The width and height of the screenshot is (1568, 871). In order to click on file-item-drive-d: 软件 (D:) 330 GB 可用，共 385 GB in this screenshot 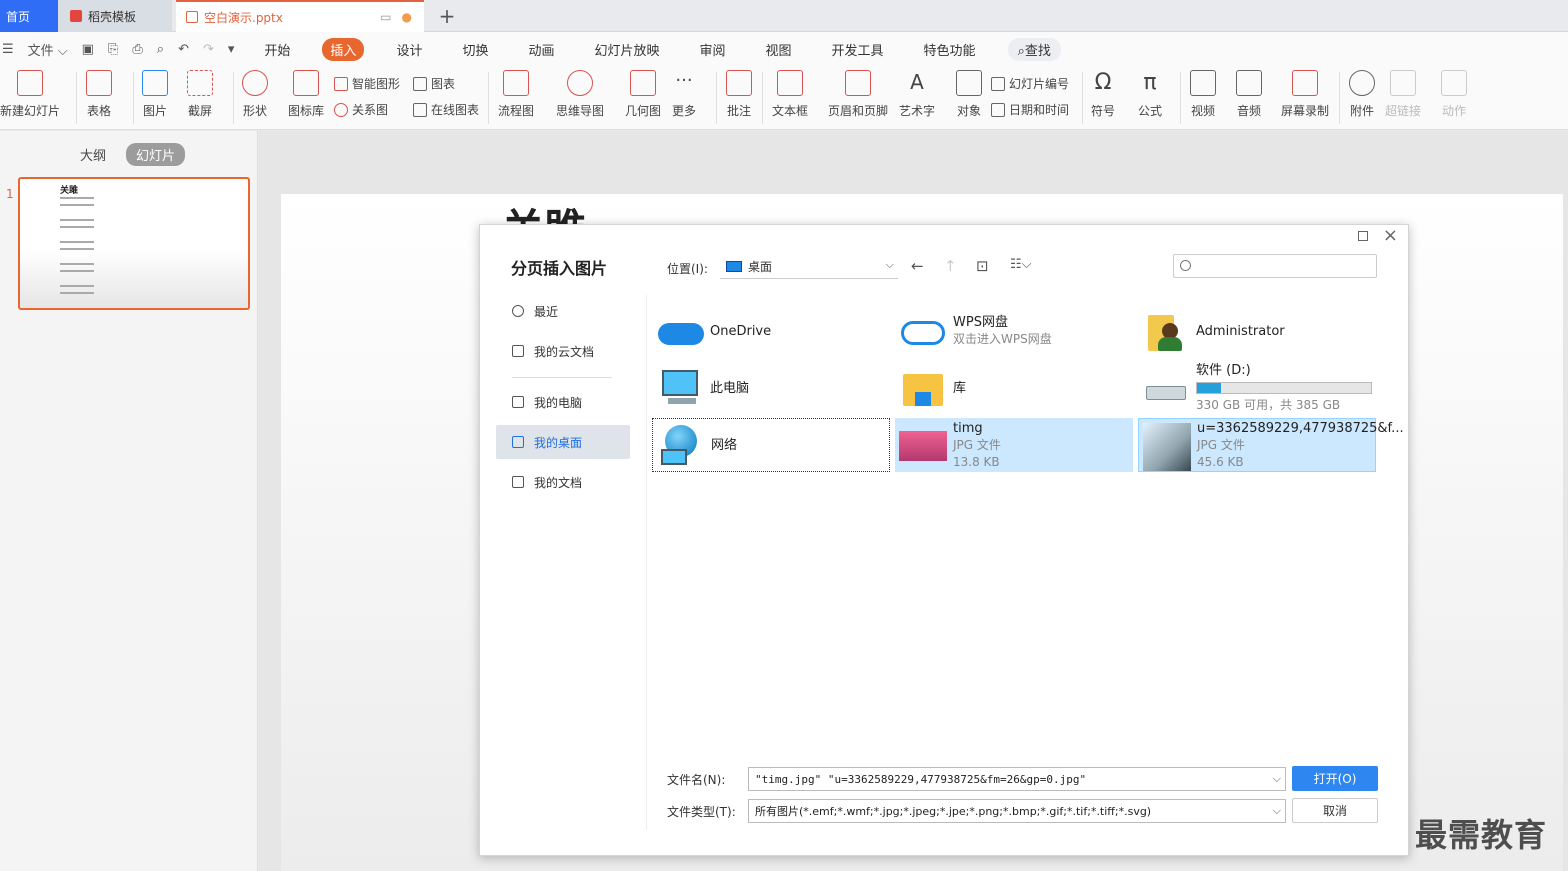, I will do `click(1257, 388)`.